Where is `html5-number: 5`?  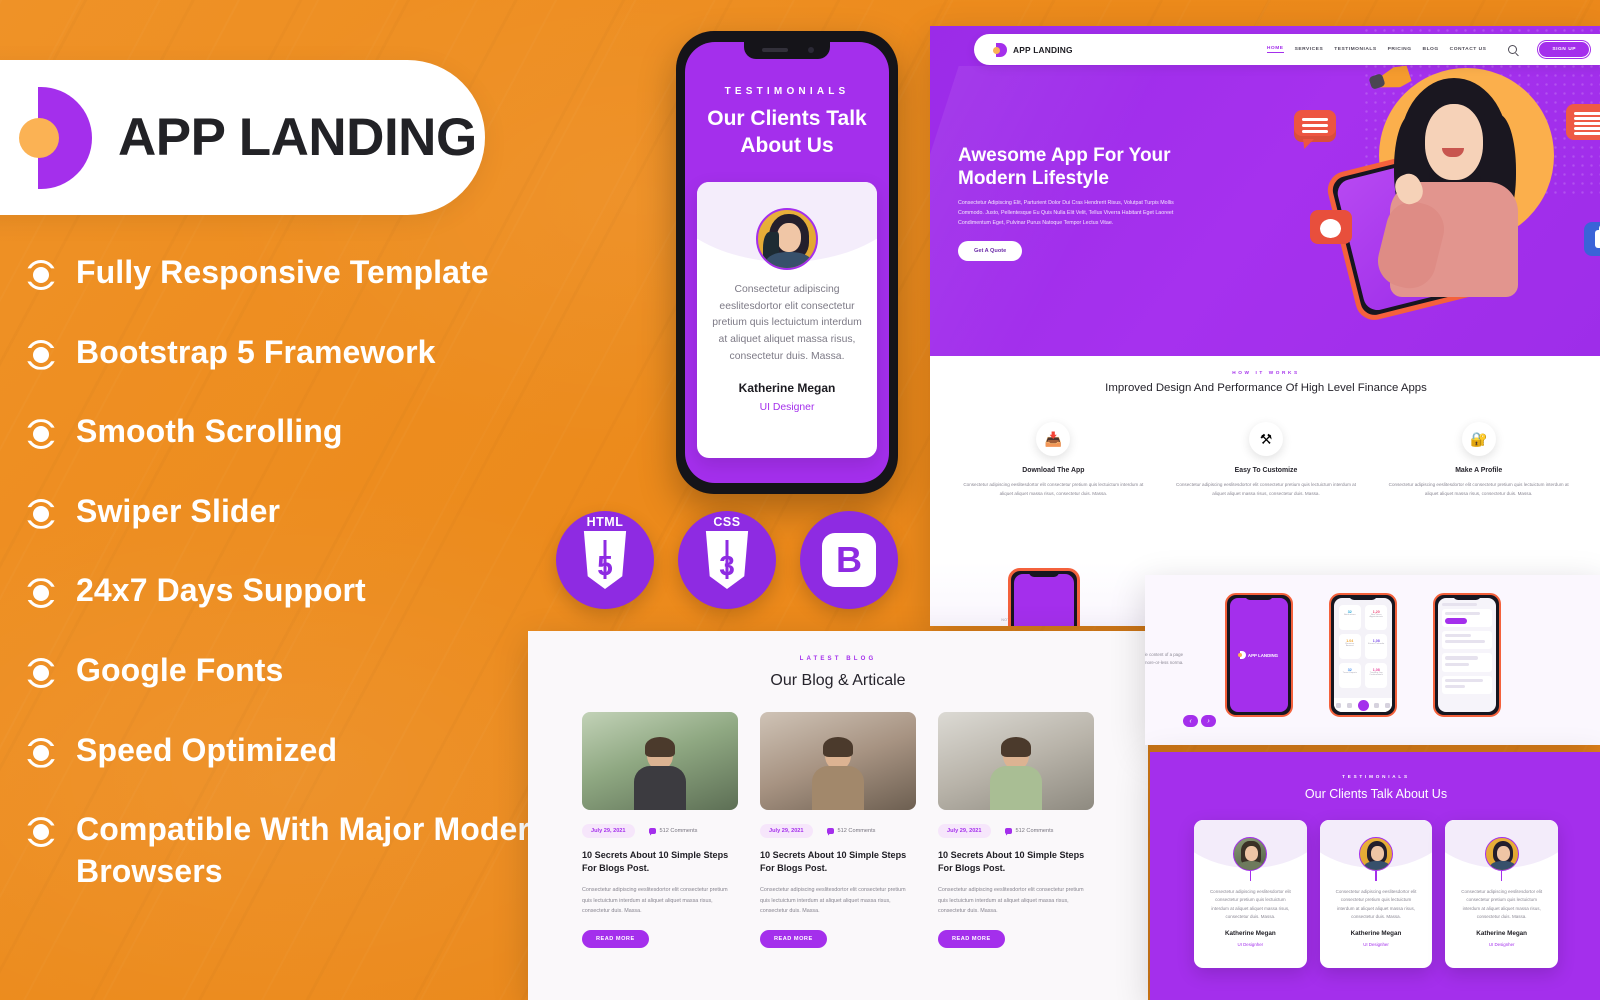
html5-number: 5 is located at coordinates (605, 565).